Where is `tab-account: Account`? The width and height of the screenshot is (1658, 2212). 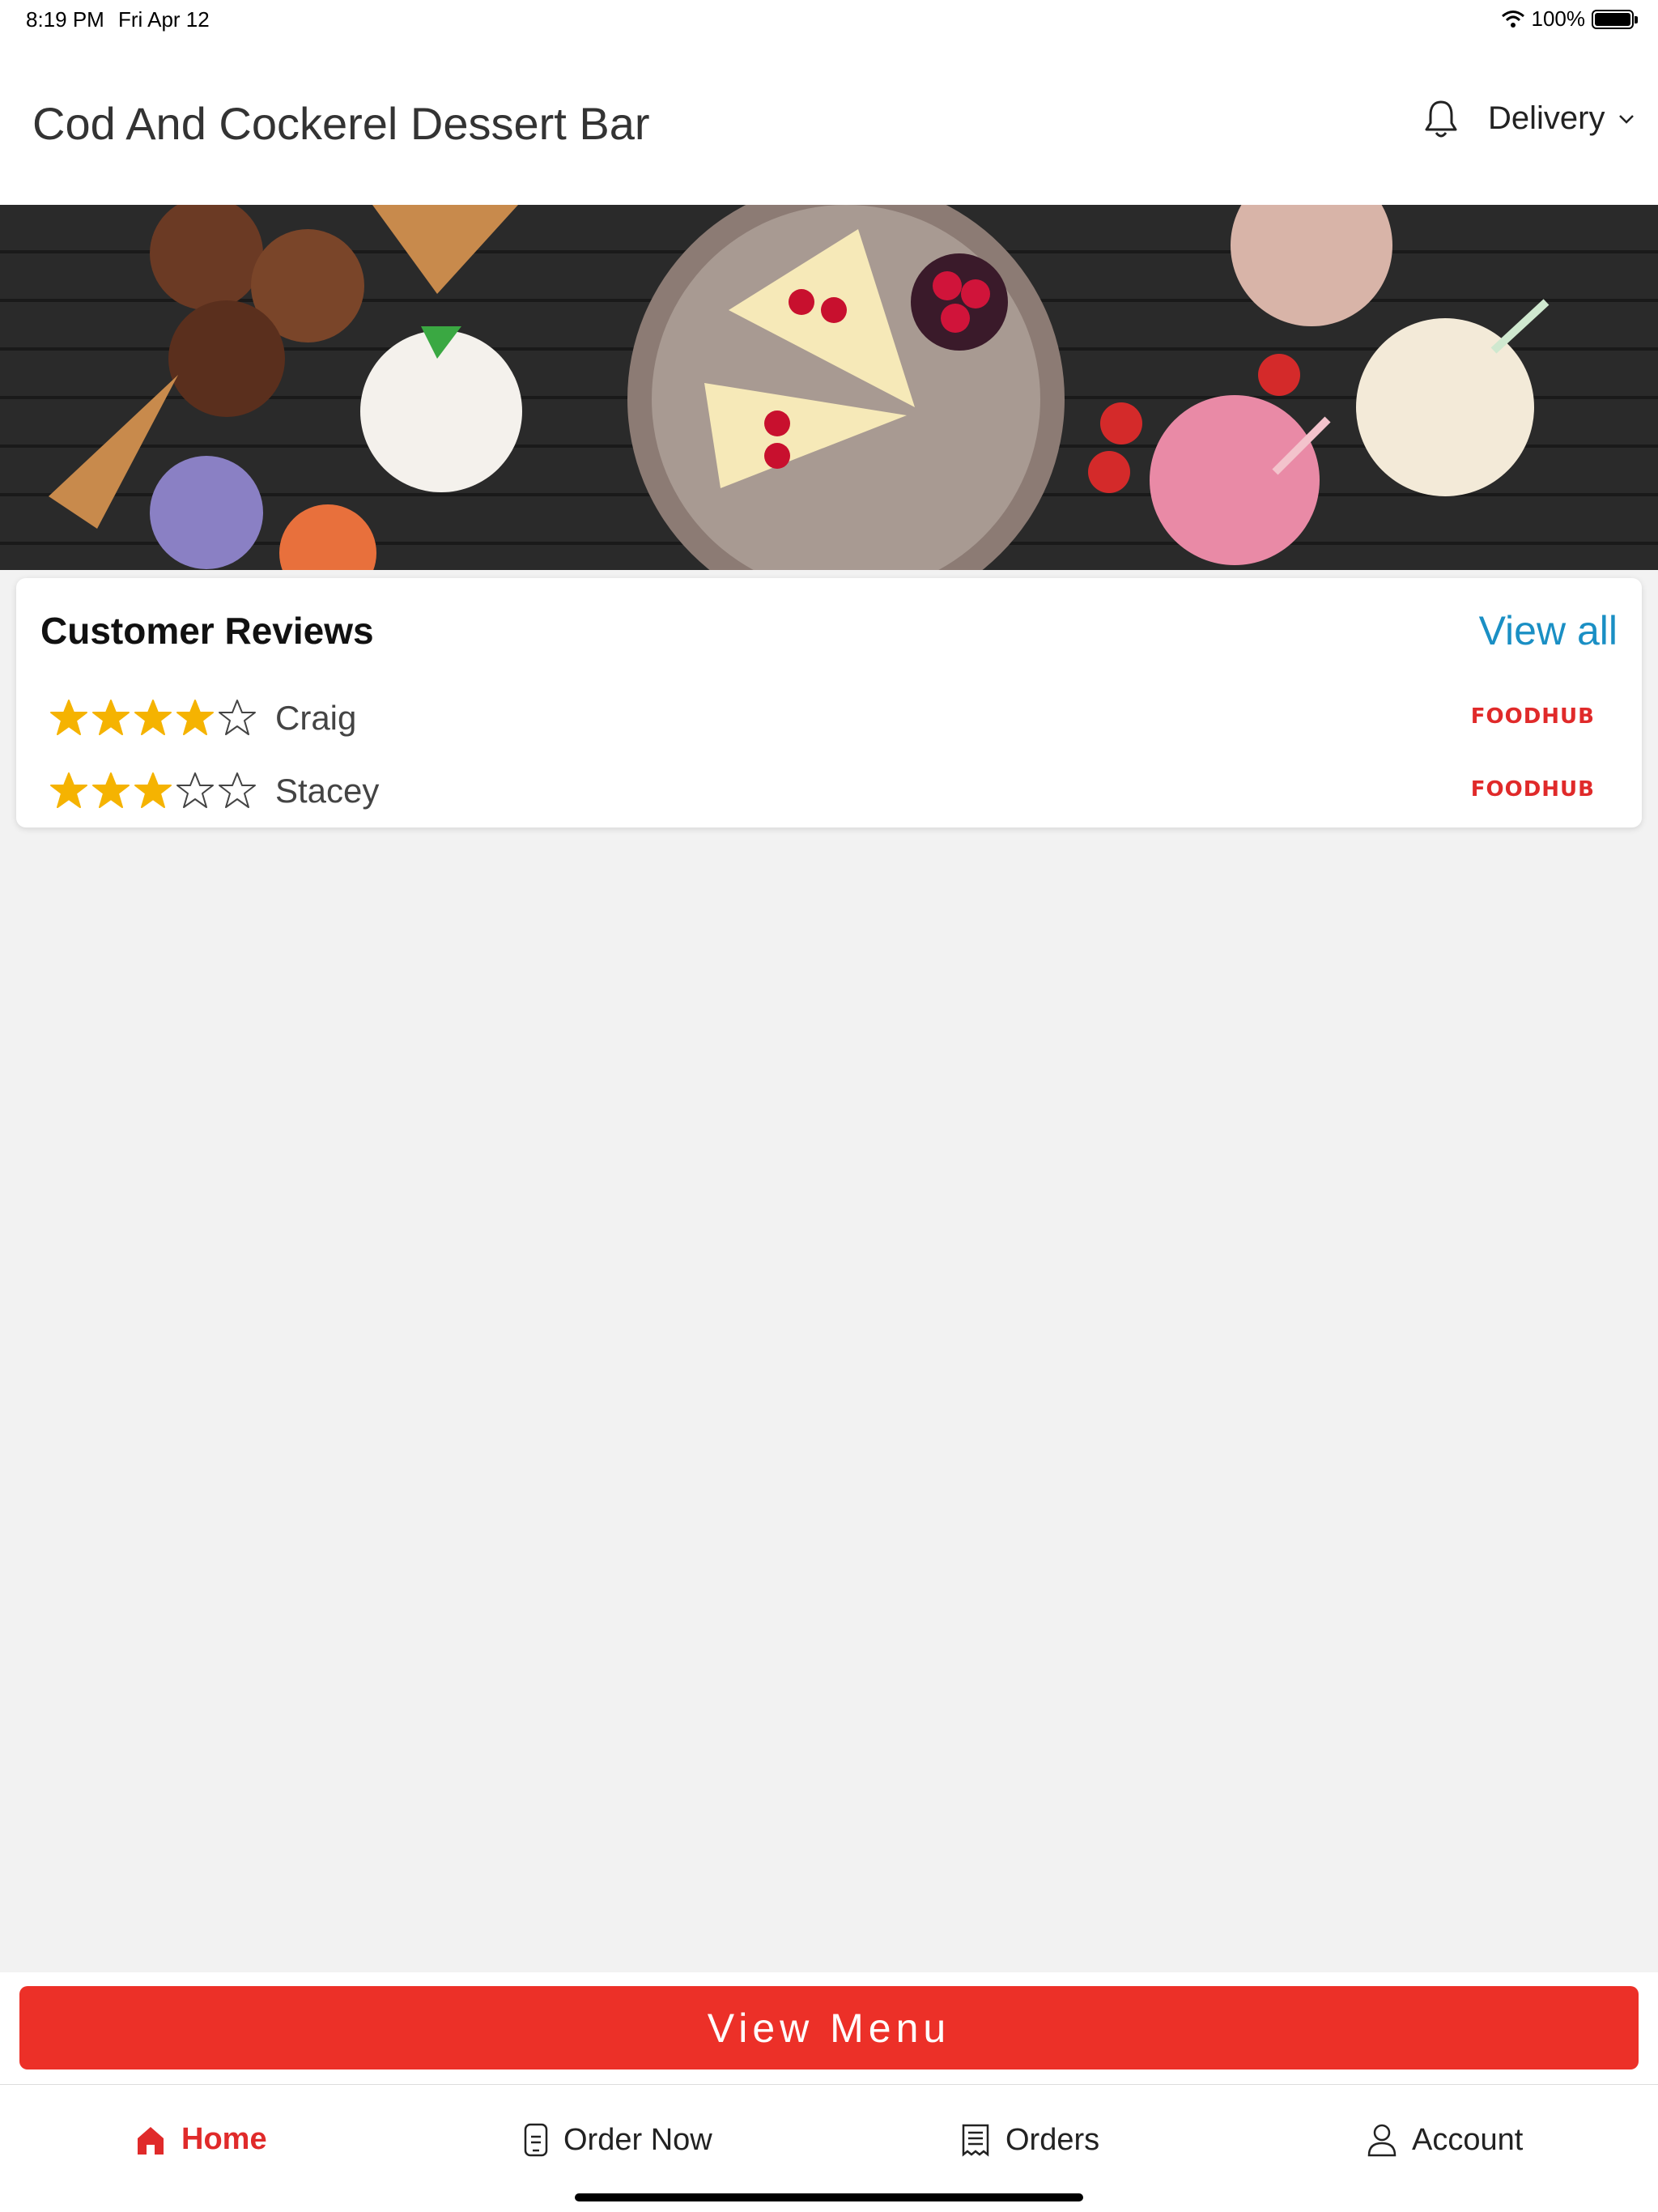 tab-account: Account is located at coordinates (1445, 2140).